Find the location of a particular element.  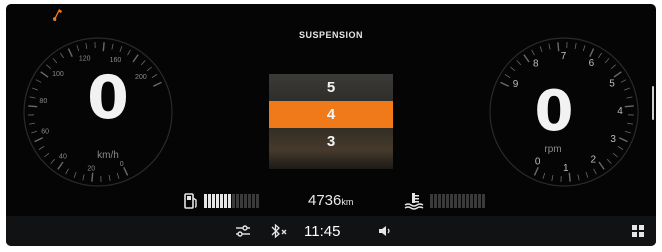

suspension-selector: 5 4 3 is located at coordinates (331, 121).